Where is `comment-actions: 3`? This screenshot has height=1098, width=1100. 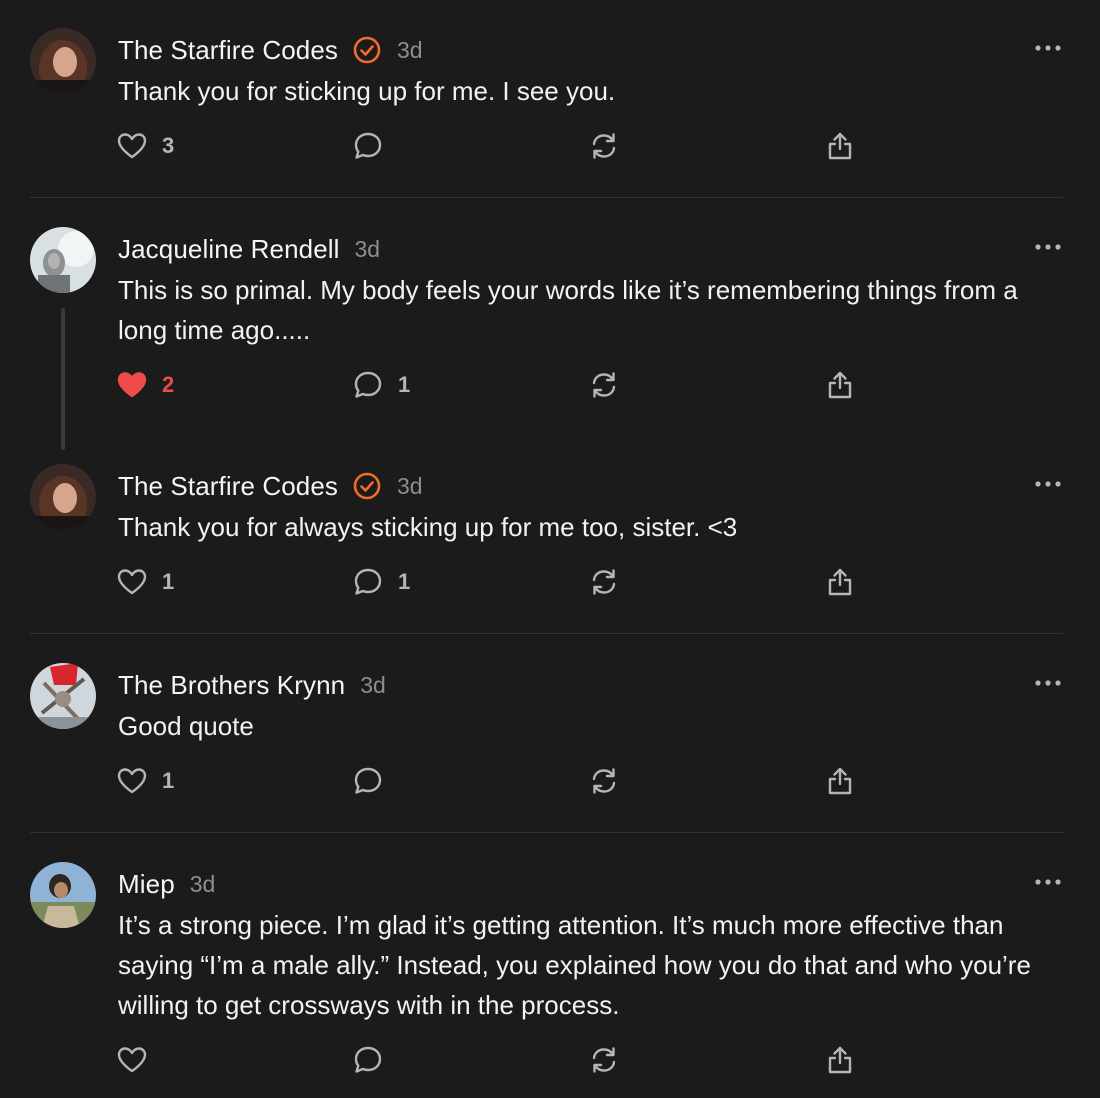 comment-actions: 3 is located at coordinates (496, 146).